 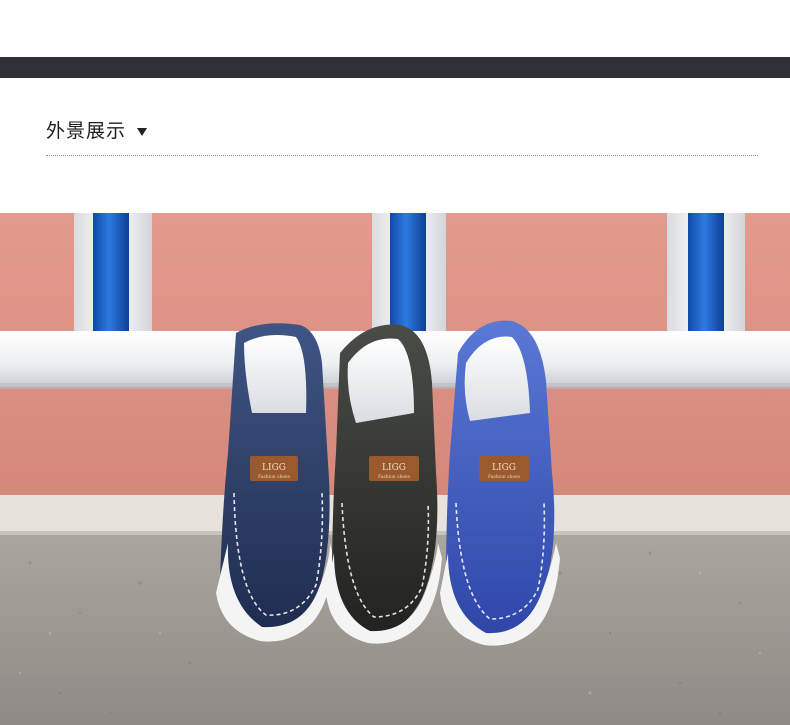 I want to click on section-header: 外景展示, so click(x=97, y=129).